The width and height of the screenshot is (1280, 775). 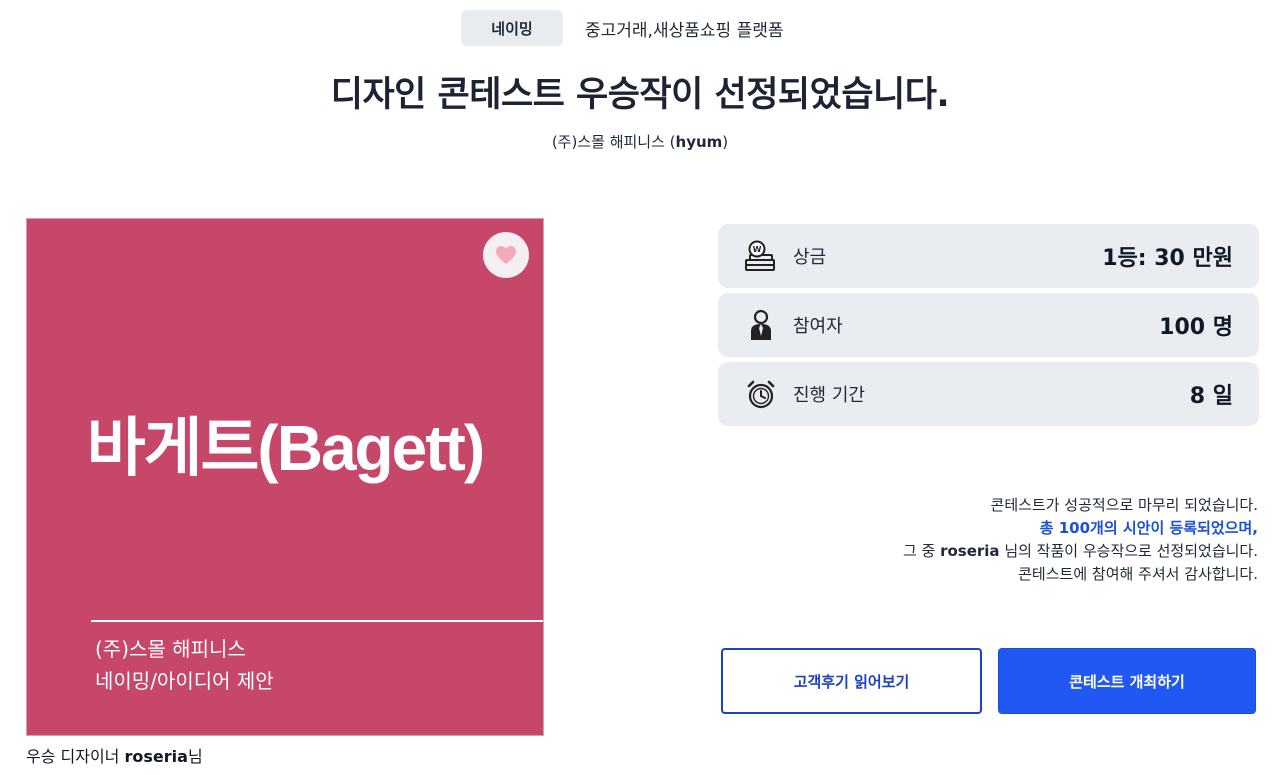 What do you see at coordinates (1148, 528) in the screenshot?
I see `result-message-line2: 총 100개의 시안이 등록되었으며,` at bounding box center [1148, 528].